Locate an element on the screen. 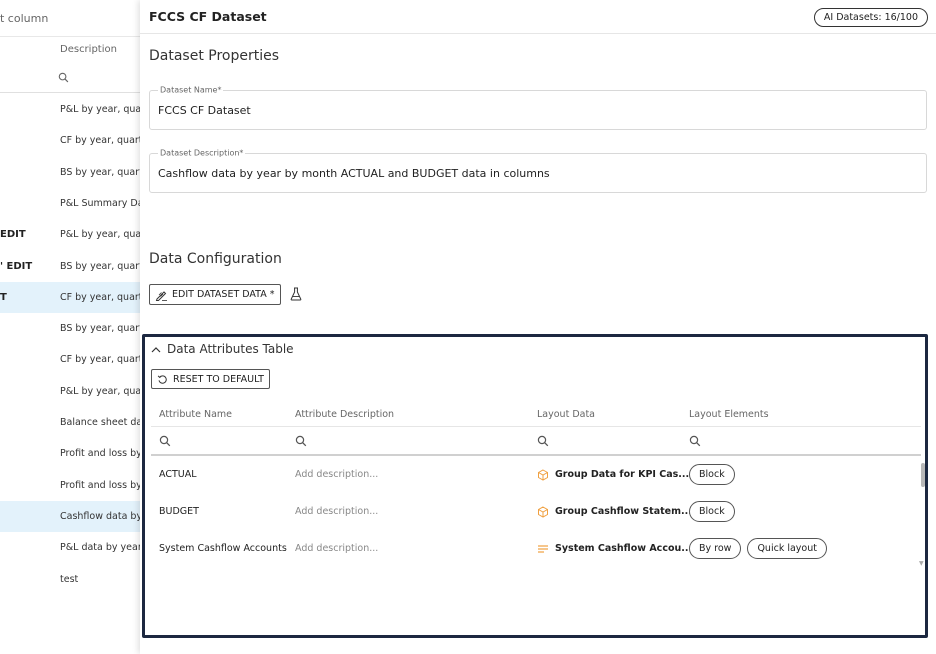 The height and width of the screenshot is (654, 936). layout-elements-cell: By row Quick layout is located at coordinates (758, 548).